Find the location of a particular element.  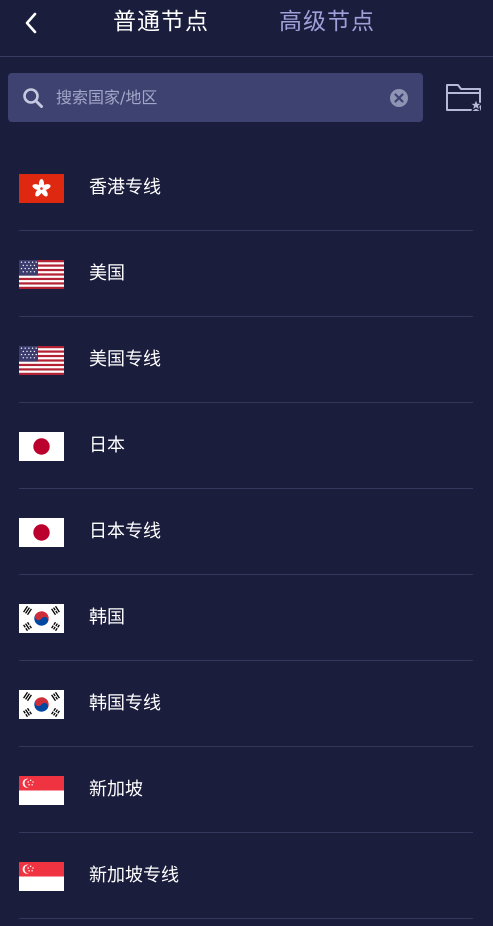

region-label: 美国 is located at coordinates (107, 273).